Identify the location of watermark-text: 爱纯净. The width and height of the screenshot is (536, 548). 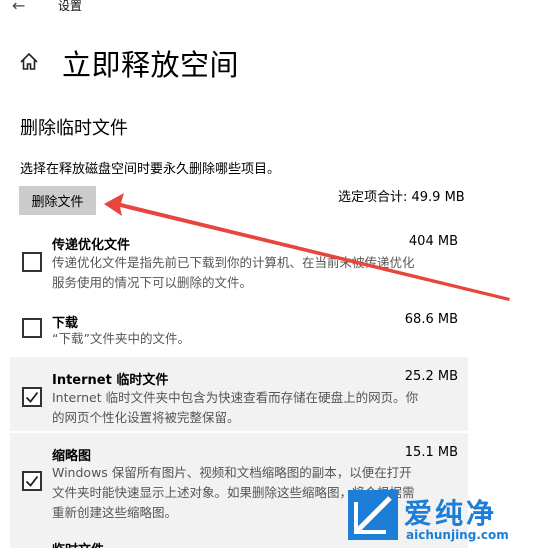
(451, 513).